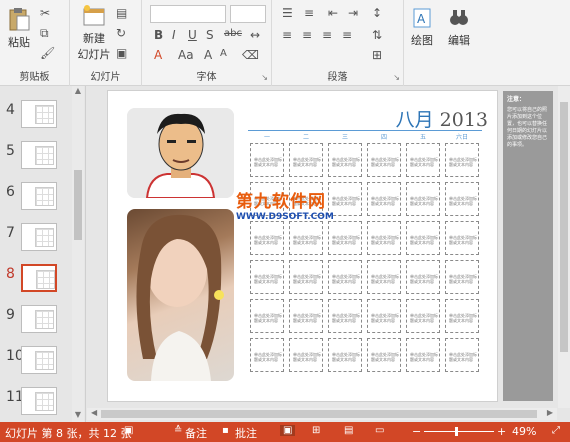 The width and height of the screenshot is (570, 442). What do you see at coordinates (347, 35) in the screenshot?
I see `justify-icon: ≡` at bounding box center [347, 35].